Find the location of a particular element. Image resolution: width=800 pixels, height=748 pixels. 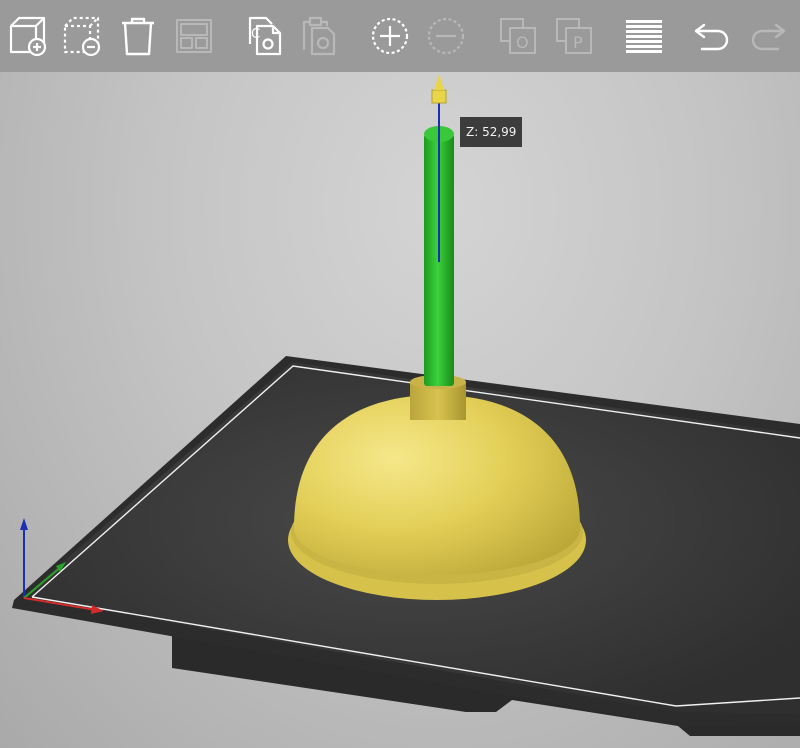

redo-icon is located at coordinates (768, 37).